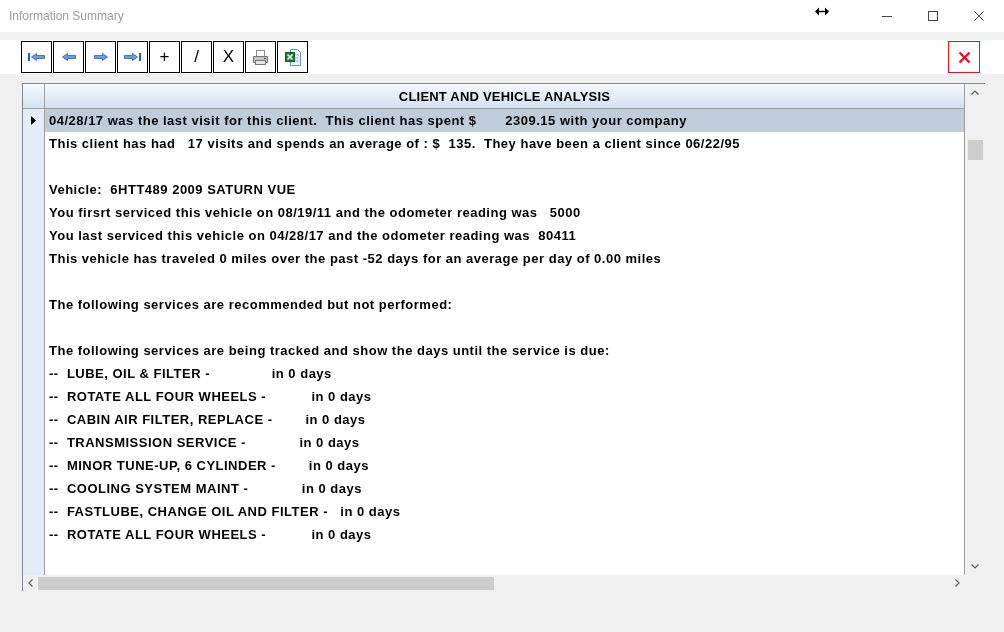 This screenshot has height=632, width=1004. I want to click on report-line: -- MINOR TUNE-UP, 6 CYLINDER - in 0 days, so click(209, 465).